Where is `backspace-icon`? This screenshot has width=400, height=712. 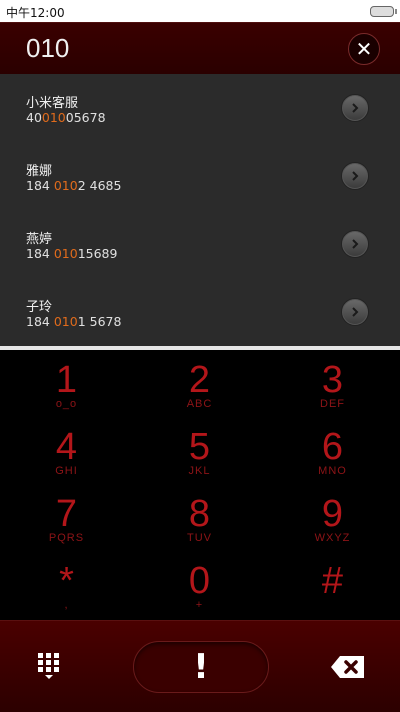
backspace-icon is located at coordinates (347, 667).